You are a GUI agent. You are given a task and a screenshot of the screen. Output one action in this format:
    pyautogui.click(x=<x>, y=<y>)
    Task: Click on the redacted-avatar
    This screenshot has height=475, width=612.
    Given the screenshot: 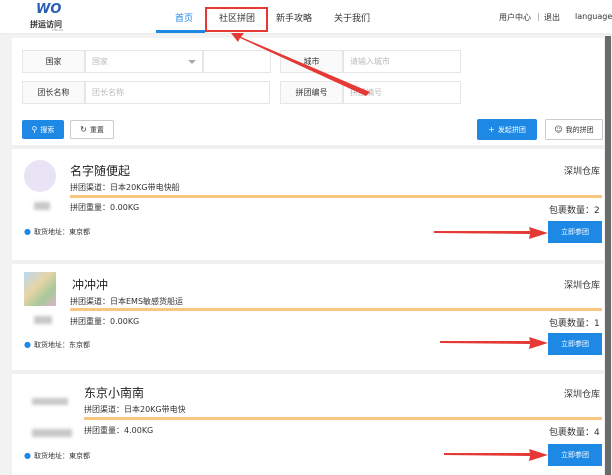 What is the action you would take?
    pyautogui.click(x=50, y=401)
    